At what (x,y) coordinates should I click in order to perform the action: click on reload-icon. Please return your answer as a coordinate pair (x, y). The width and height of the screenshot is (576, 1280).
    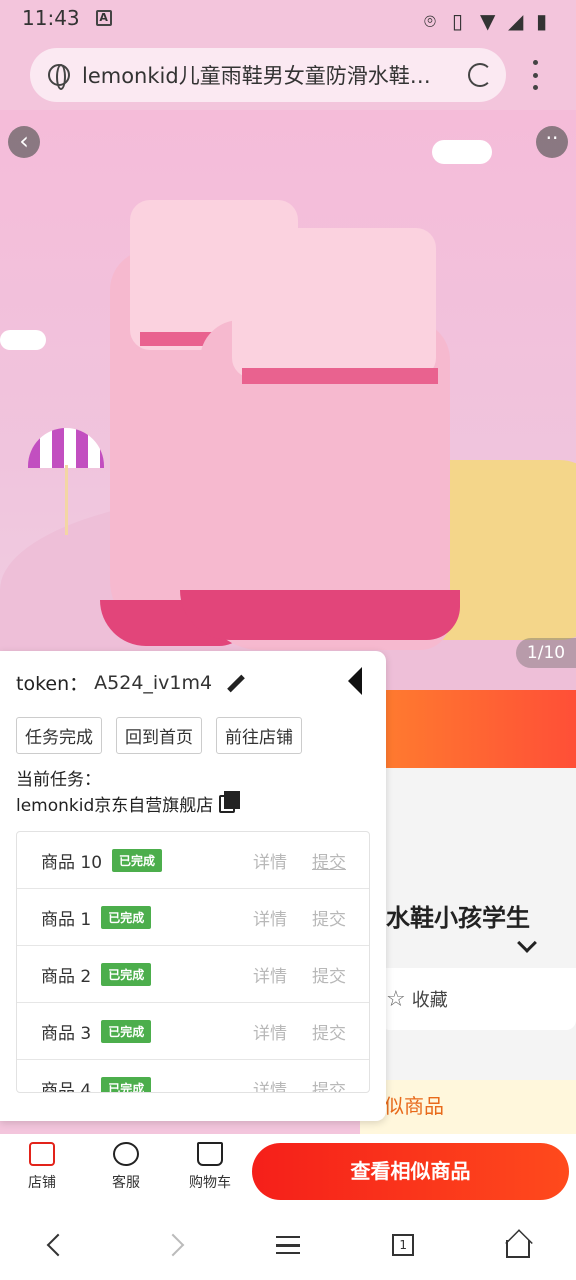
    Looking at the image, I should click on (480, 75).